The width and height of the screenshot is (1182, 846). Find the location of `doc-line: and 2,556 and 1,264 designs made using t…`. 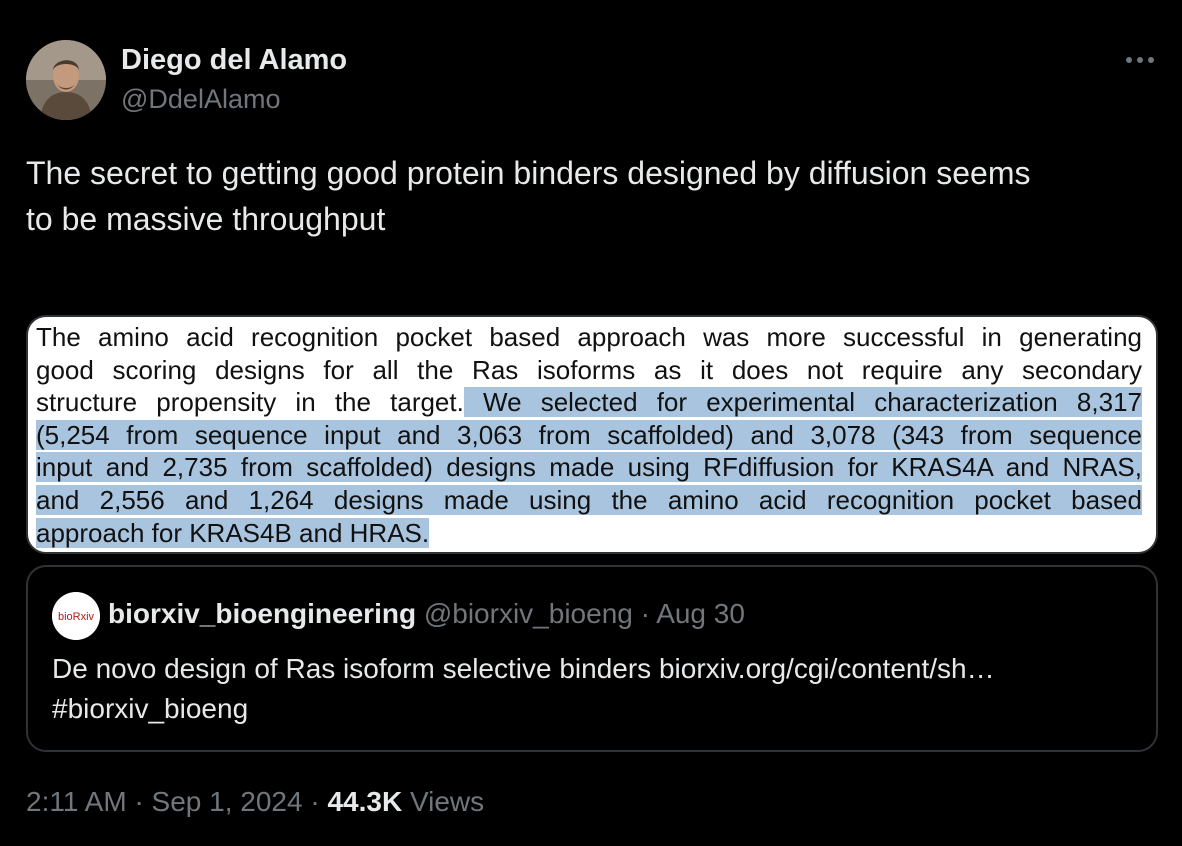

doc-line: and 2,556 and 1,264 designs made using t… is located at coordinates (589, 500).